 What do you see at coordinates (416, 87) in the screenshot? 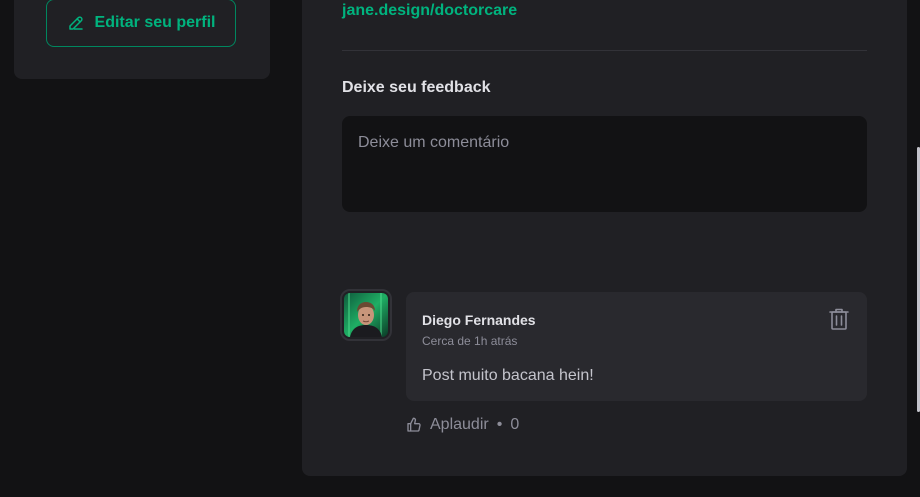
I see `feedback-title: Deixe seu feedback` at bounding box center [416, 87].